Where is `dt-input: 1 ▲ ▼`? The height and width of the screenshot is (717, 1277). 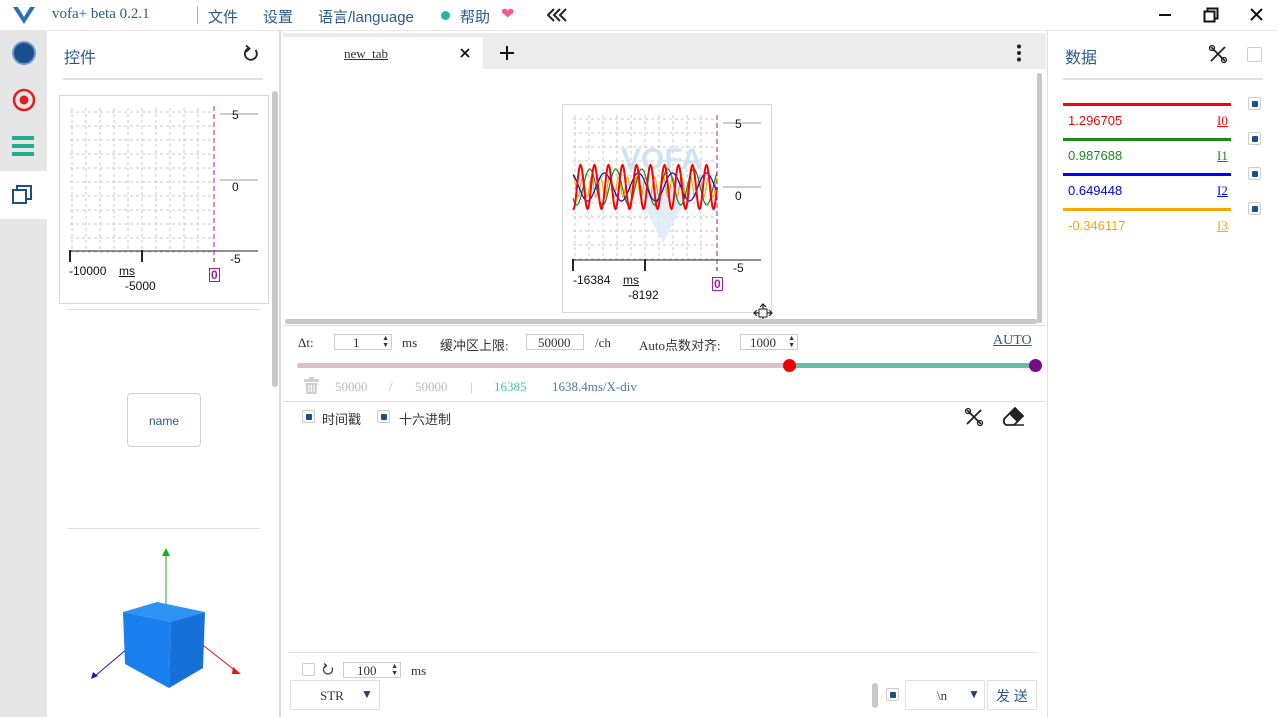
dt-input: 1 ▲ ▼ is located at coordinates (363, 342).